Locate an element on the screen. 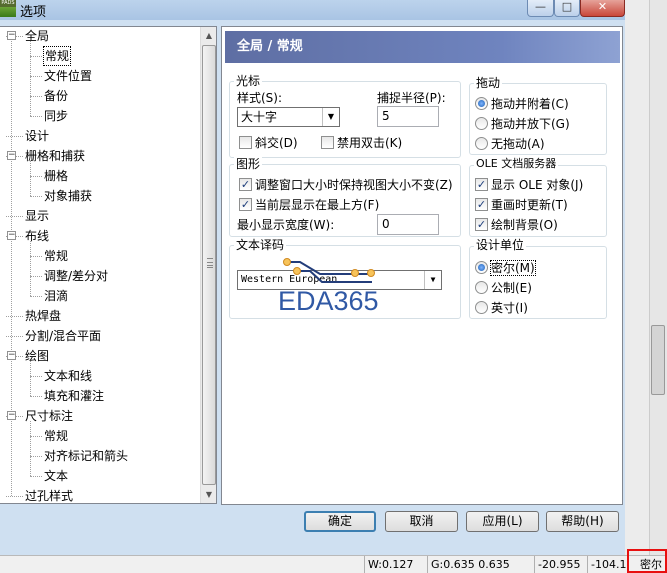 Image resolution: width=667 pixels, height=573 pixels. redraw-update-label: 重画时更新(T) is located at coordinates (529, 205).